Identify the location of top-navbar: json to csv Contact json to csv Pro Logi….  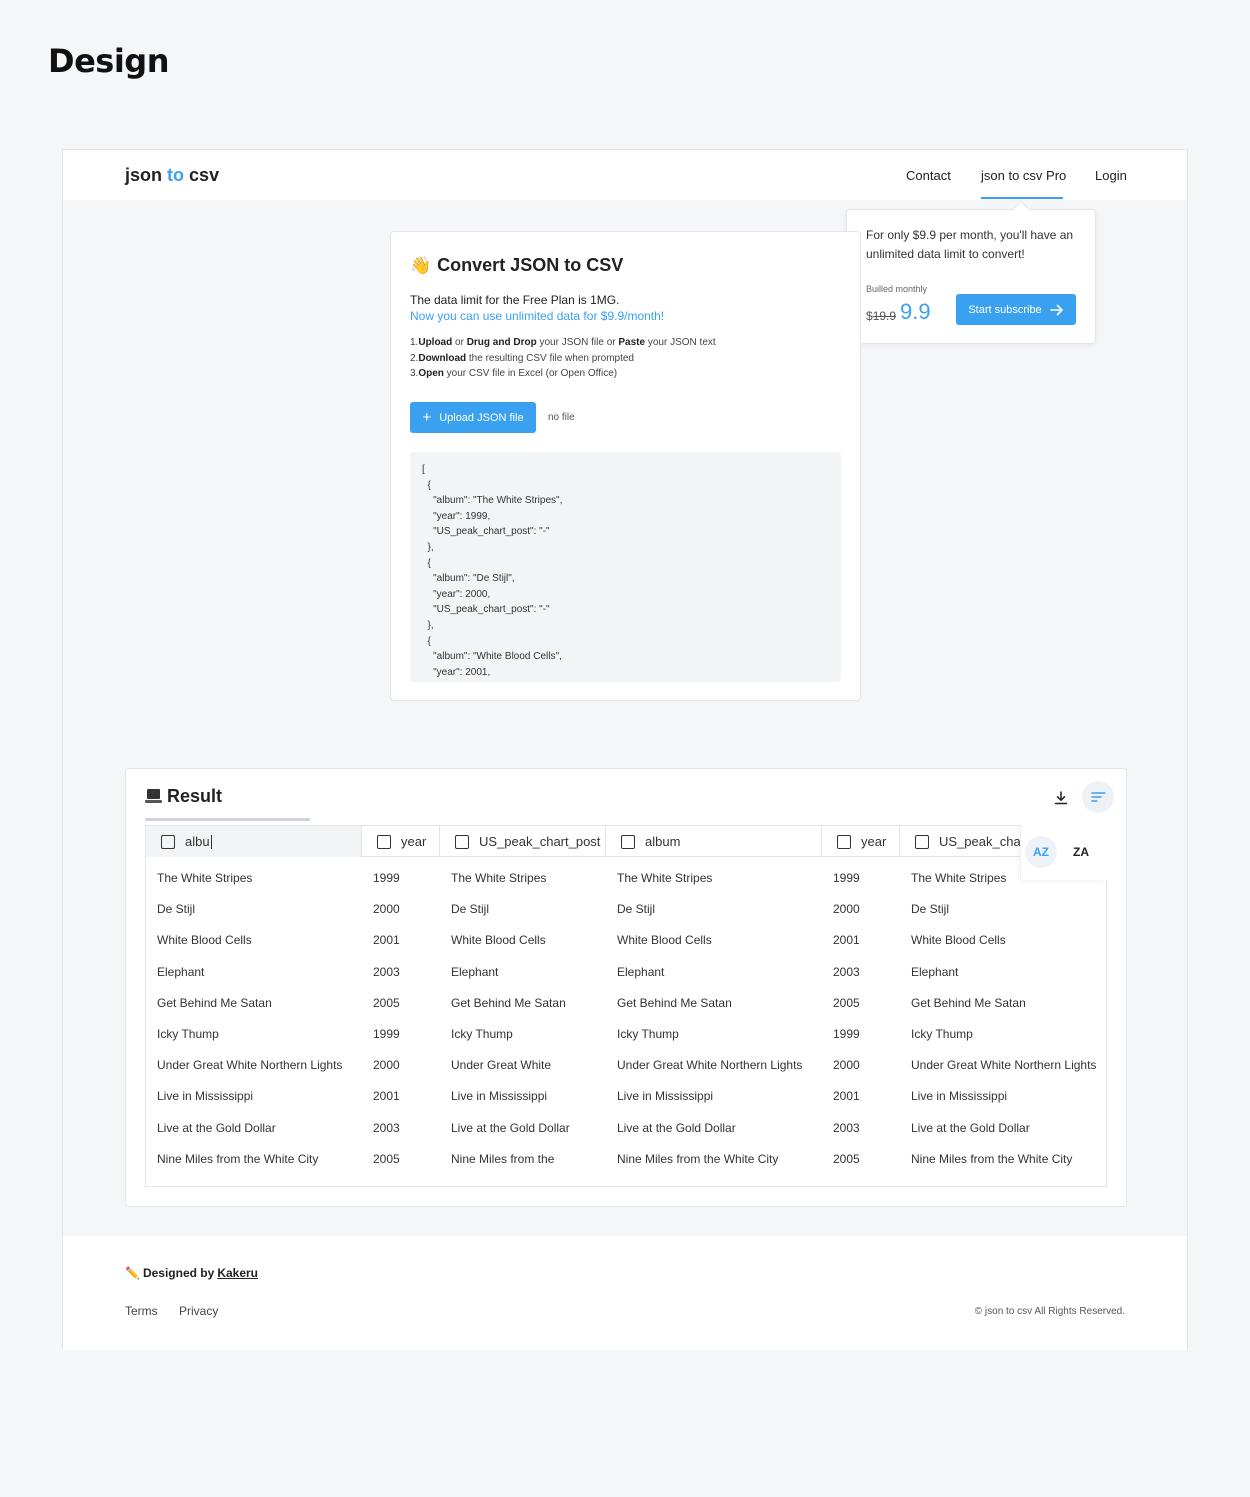
(625, 175).